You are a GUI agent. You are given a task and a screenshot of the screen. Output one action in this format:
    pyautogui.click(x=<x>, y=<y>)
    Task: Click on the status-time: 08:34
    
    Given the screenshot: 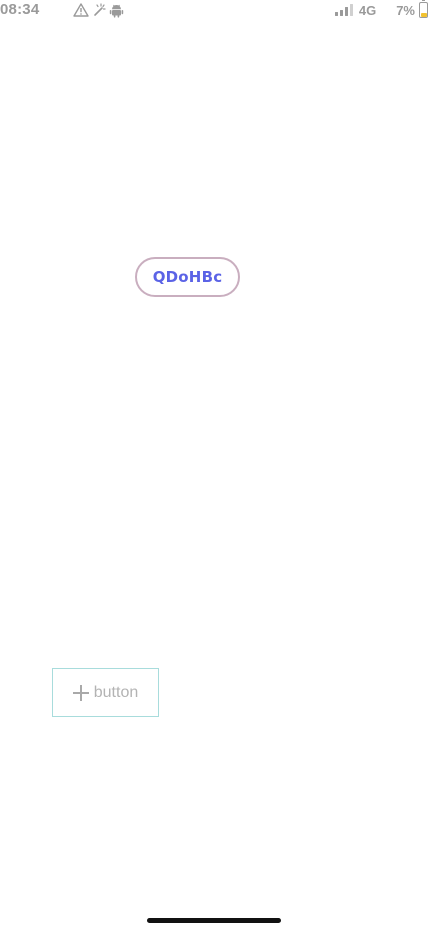 What is the action you would take?
    pyautogui.click(x=20, y=9)
    